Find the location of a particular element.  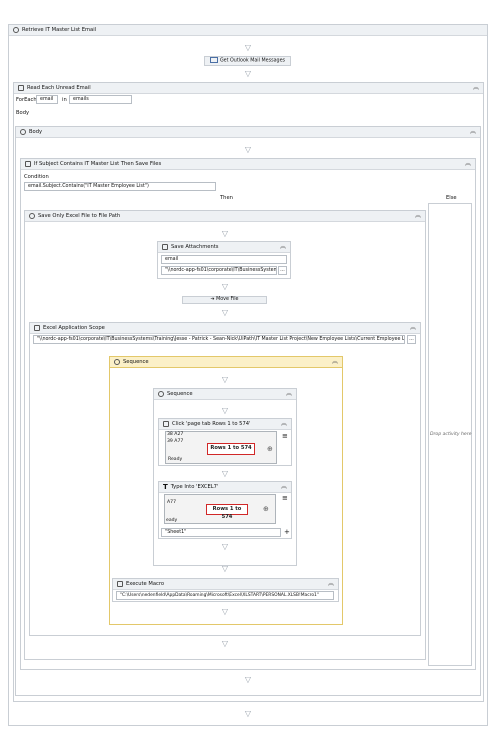

drop-arrow-2: ▽ is located at coordinates (248, 74).